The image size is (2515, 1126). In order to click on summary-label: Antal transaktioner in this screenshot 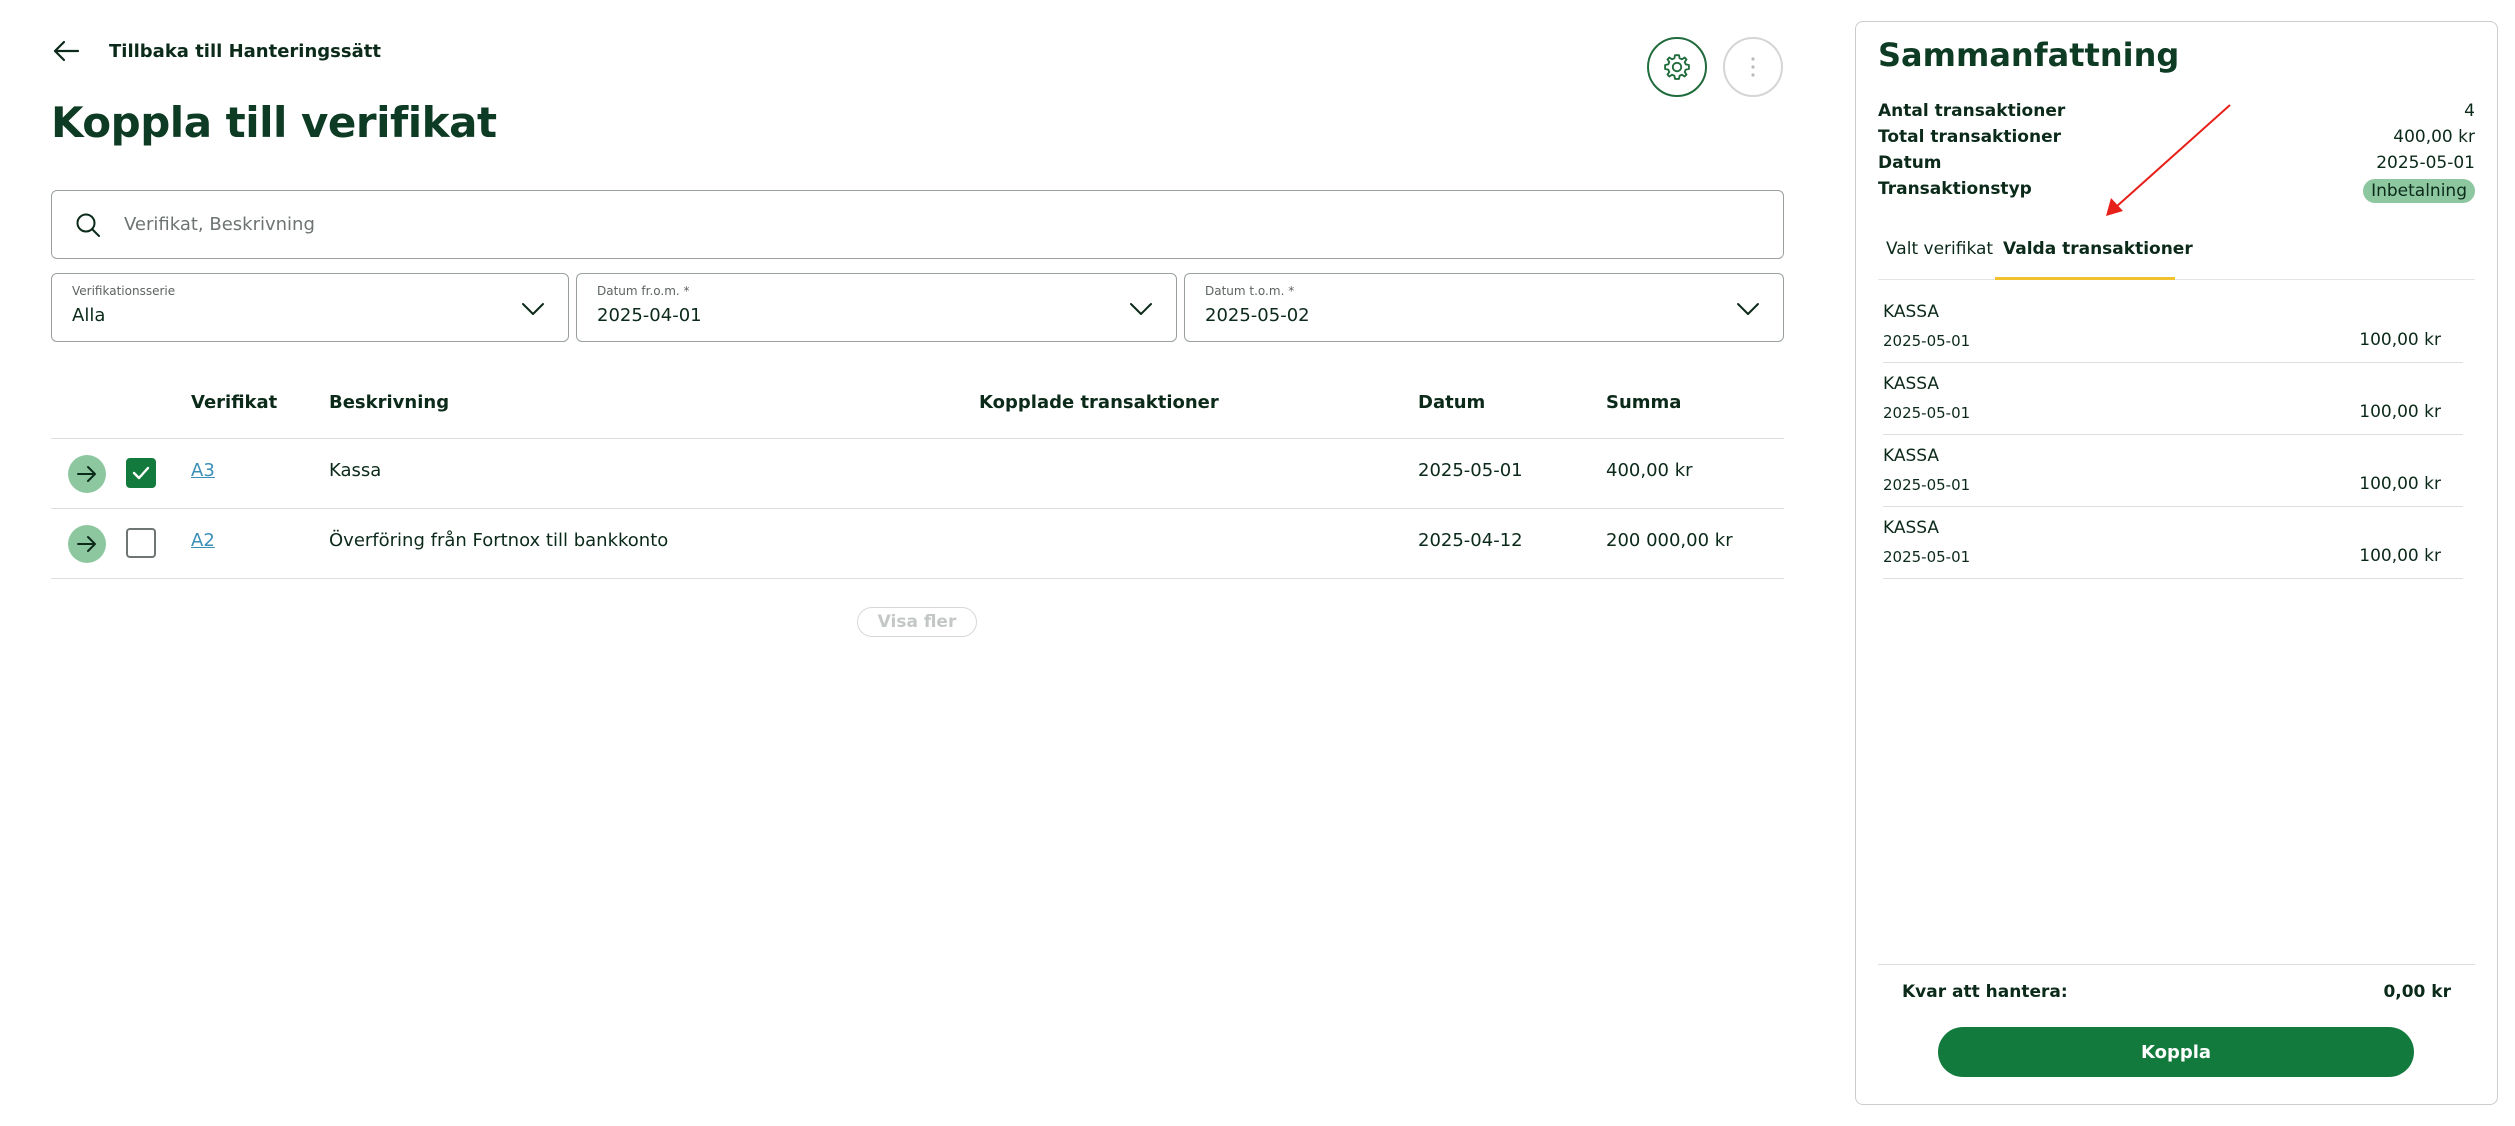, I will do `click(1972, 111)`.